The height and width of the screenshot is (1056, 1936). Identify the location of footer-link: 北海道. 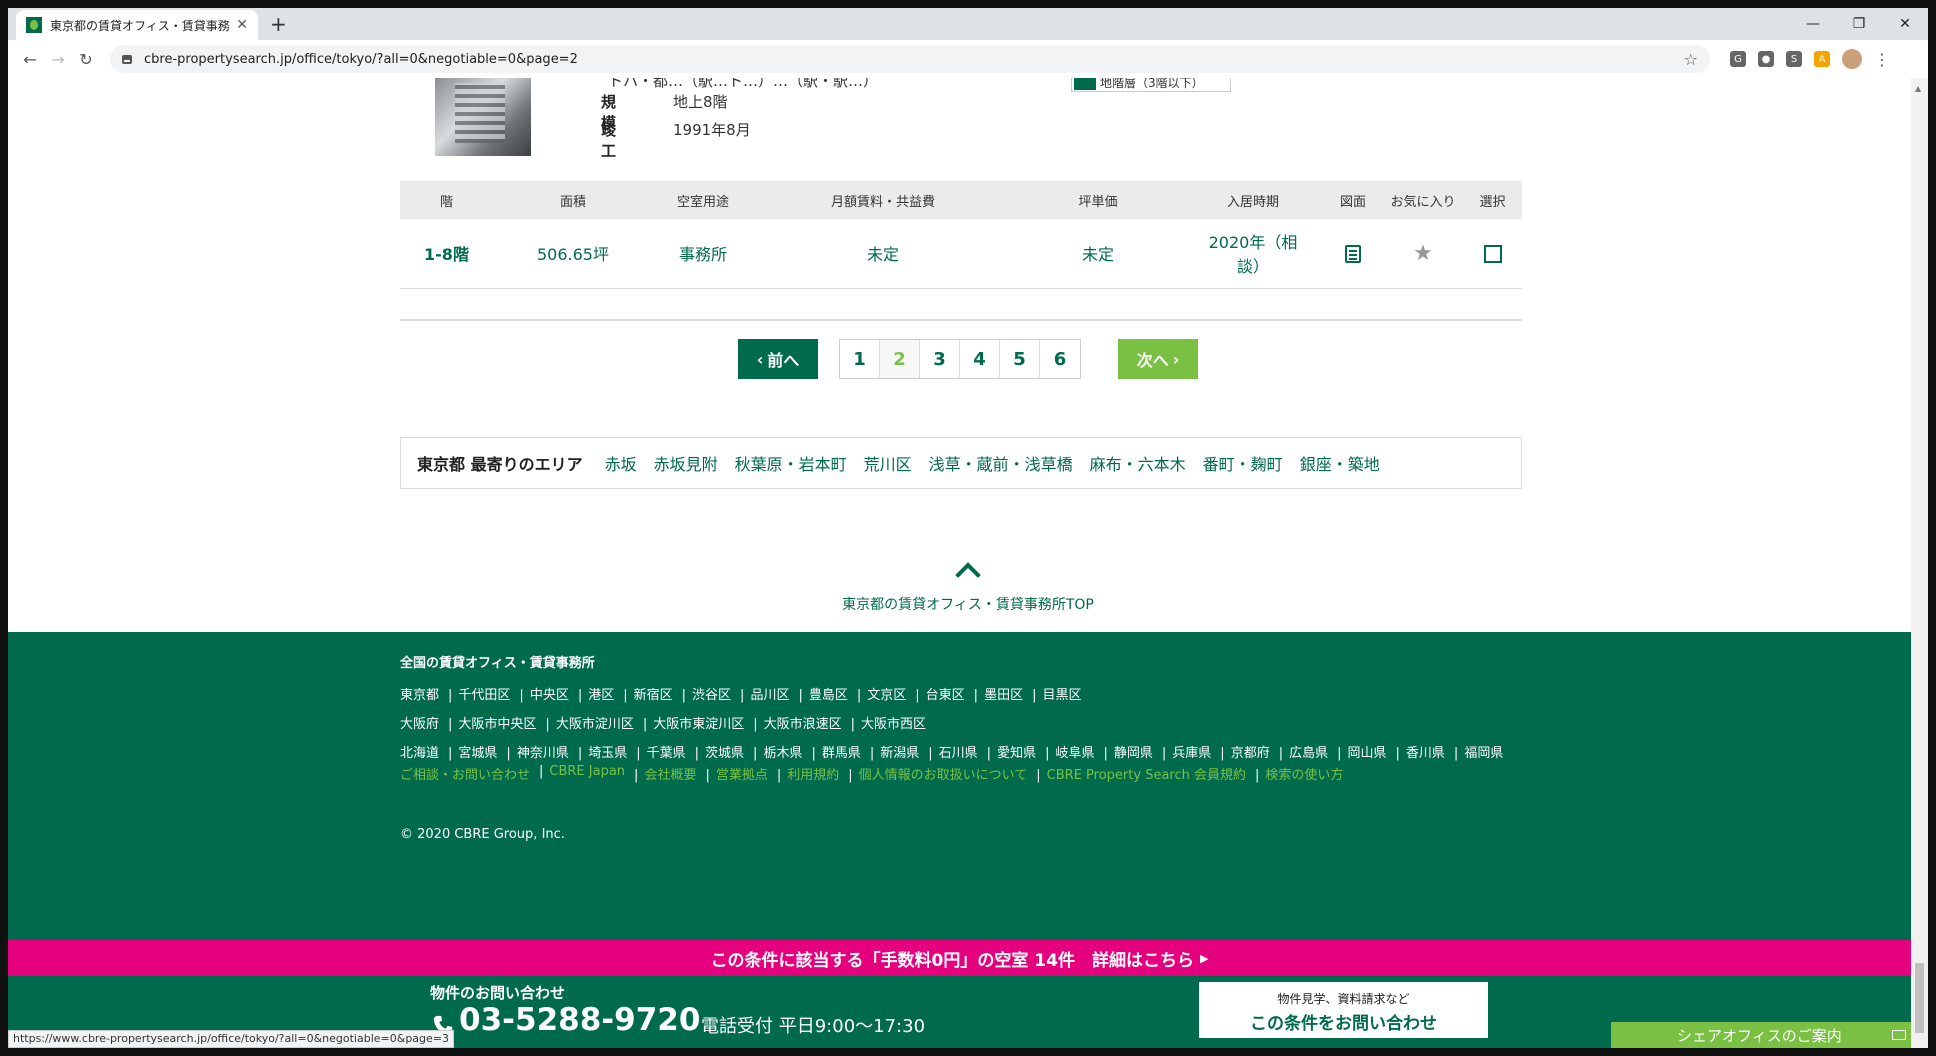
(424, 751).